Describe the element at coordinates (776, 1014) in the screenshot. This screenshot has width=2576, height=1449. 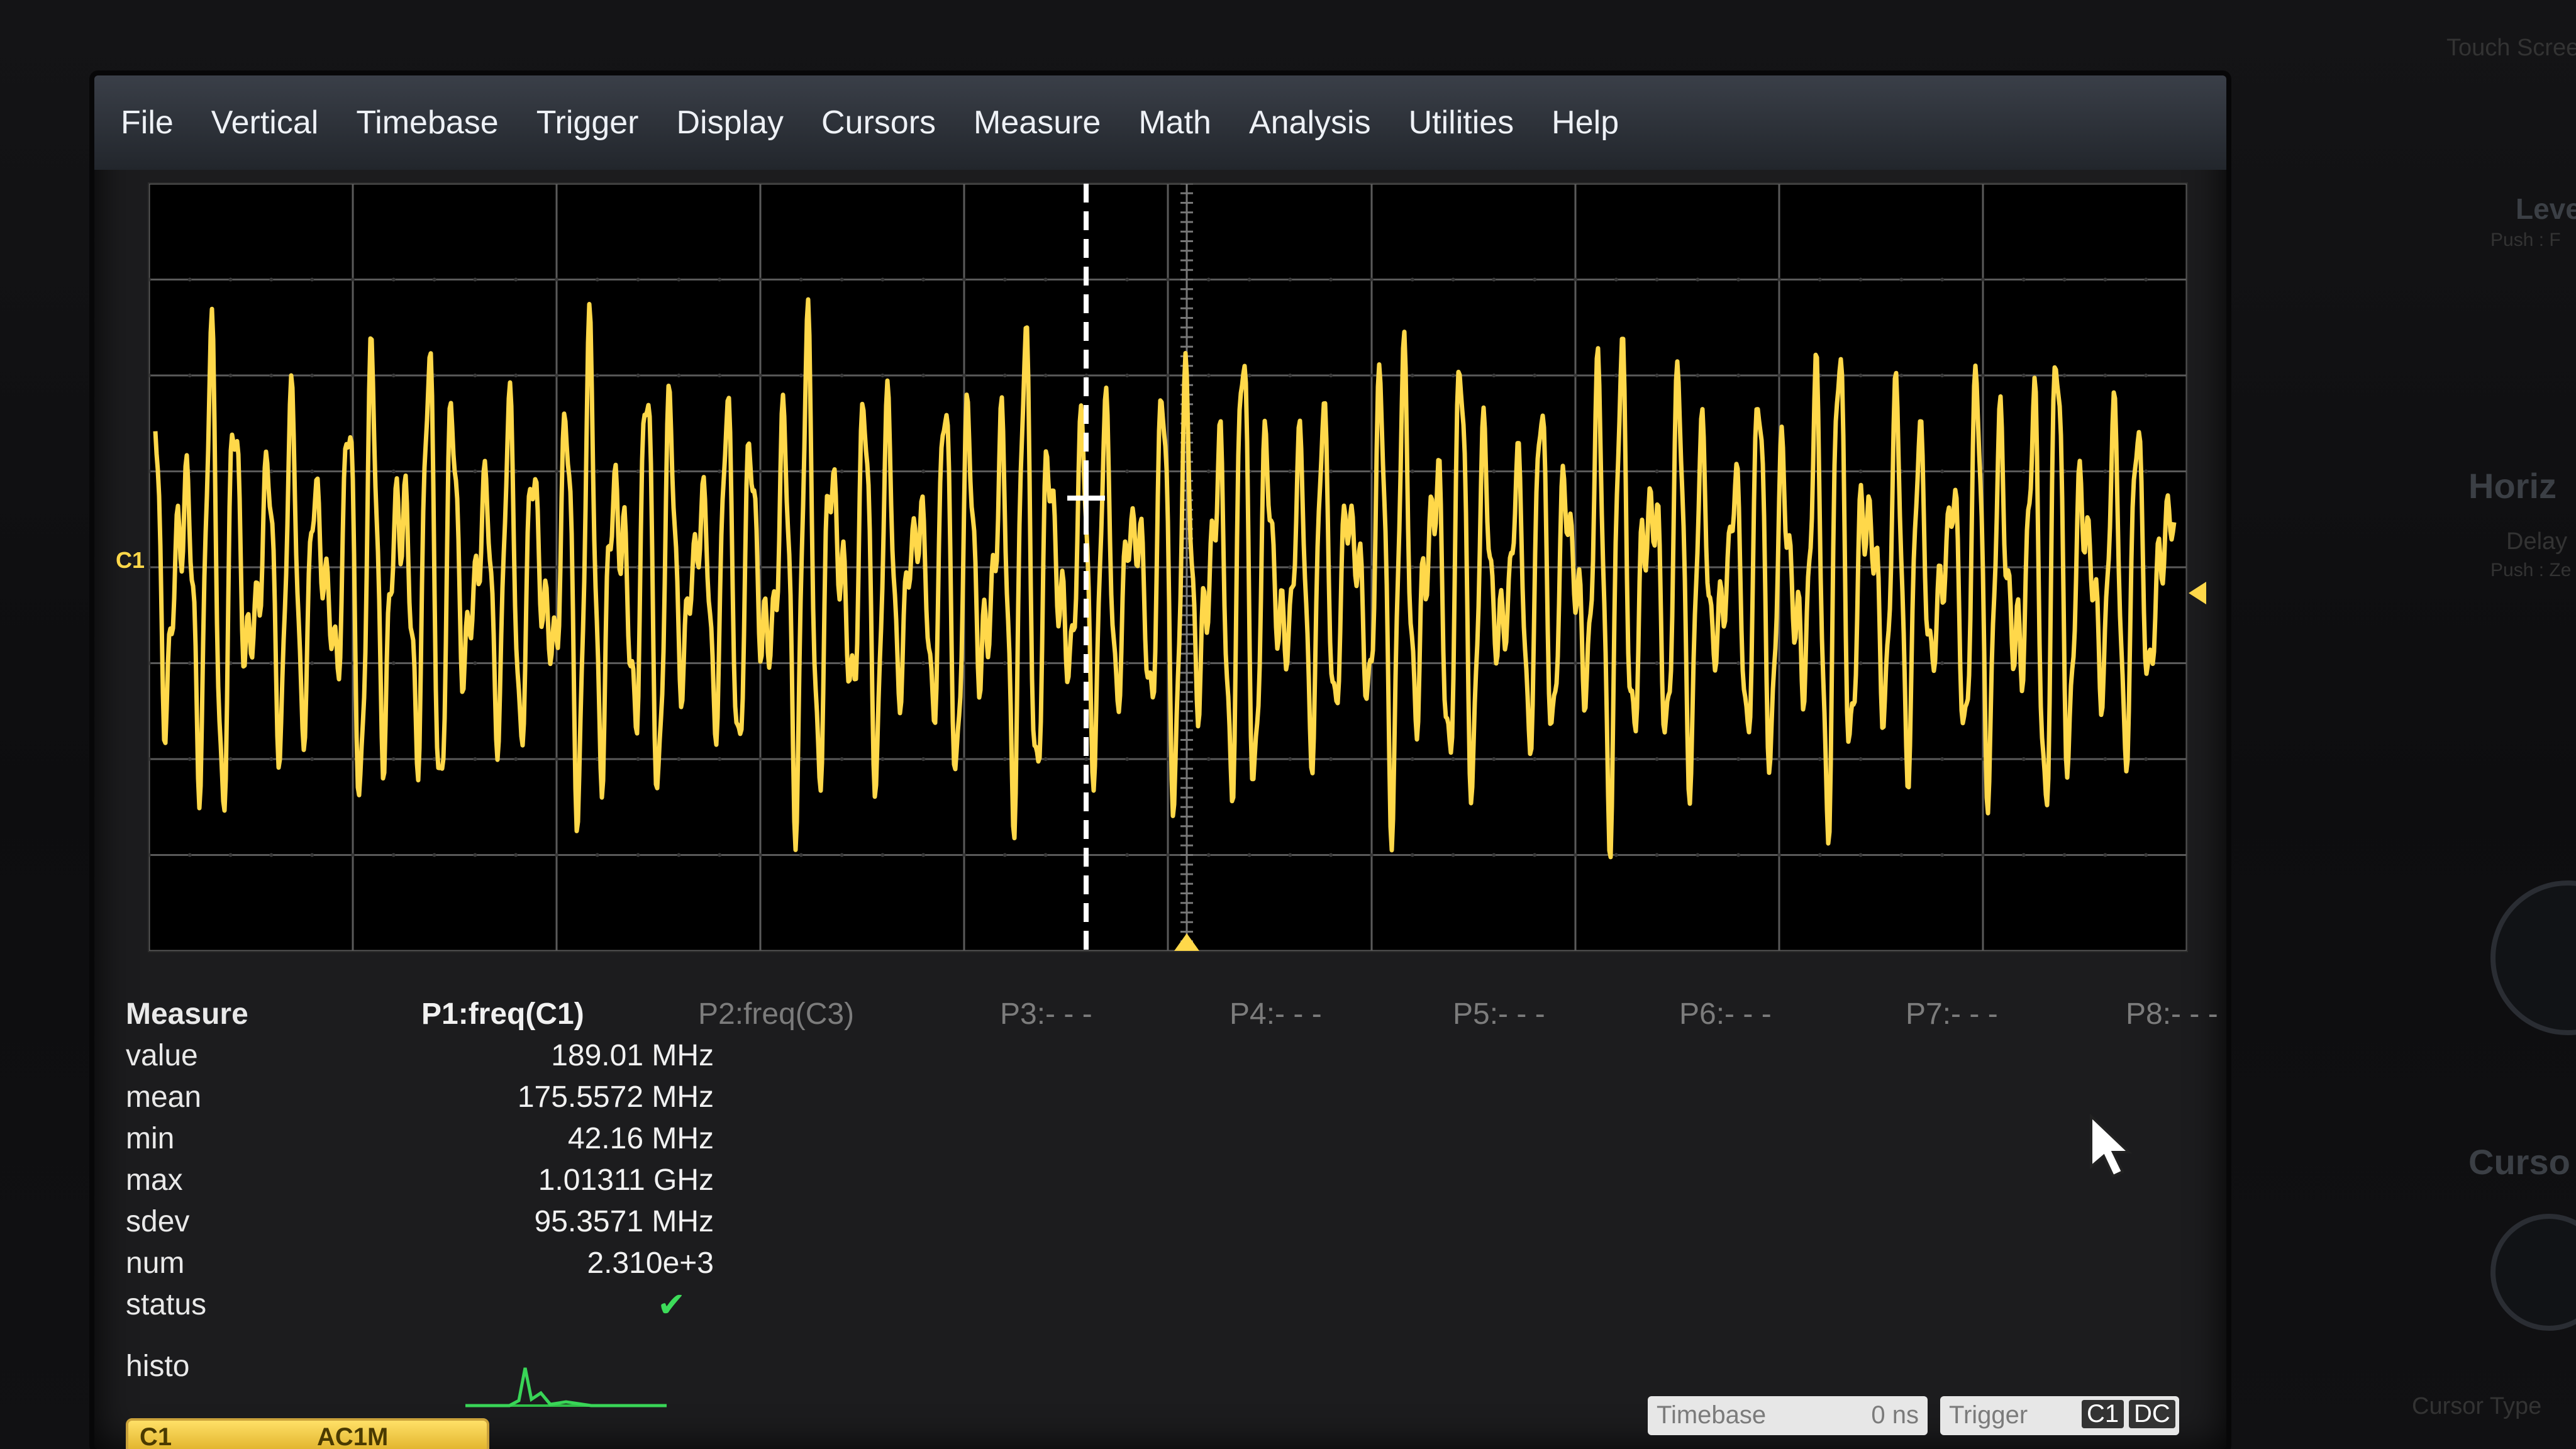
I see `param-p2: P2:freq(C3)` at that location.